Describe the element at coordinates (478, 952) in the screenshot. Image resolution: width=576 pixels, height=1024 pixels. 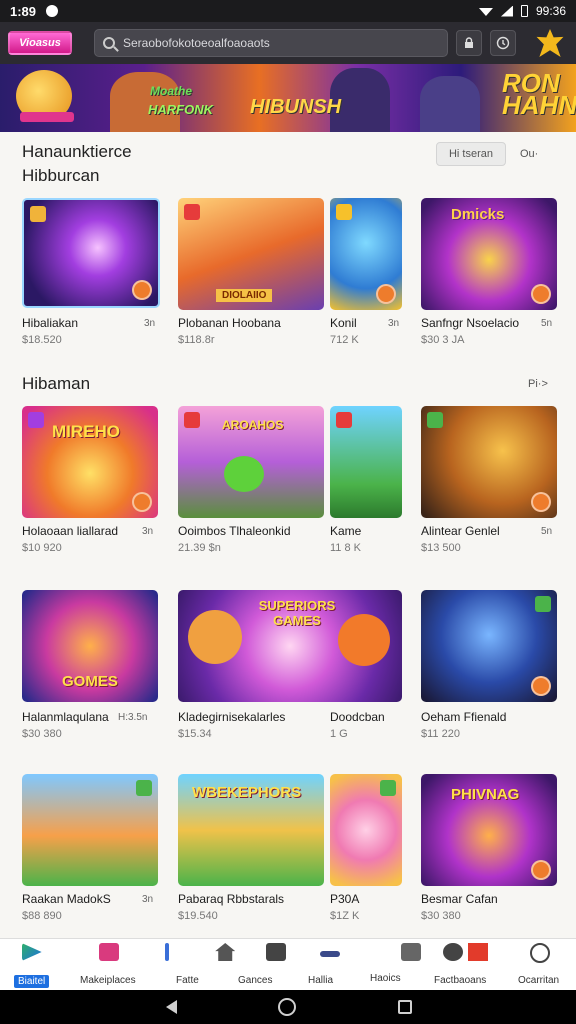
I see `flag-icon` at that location.